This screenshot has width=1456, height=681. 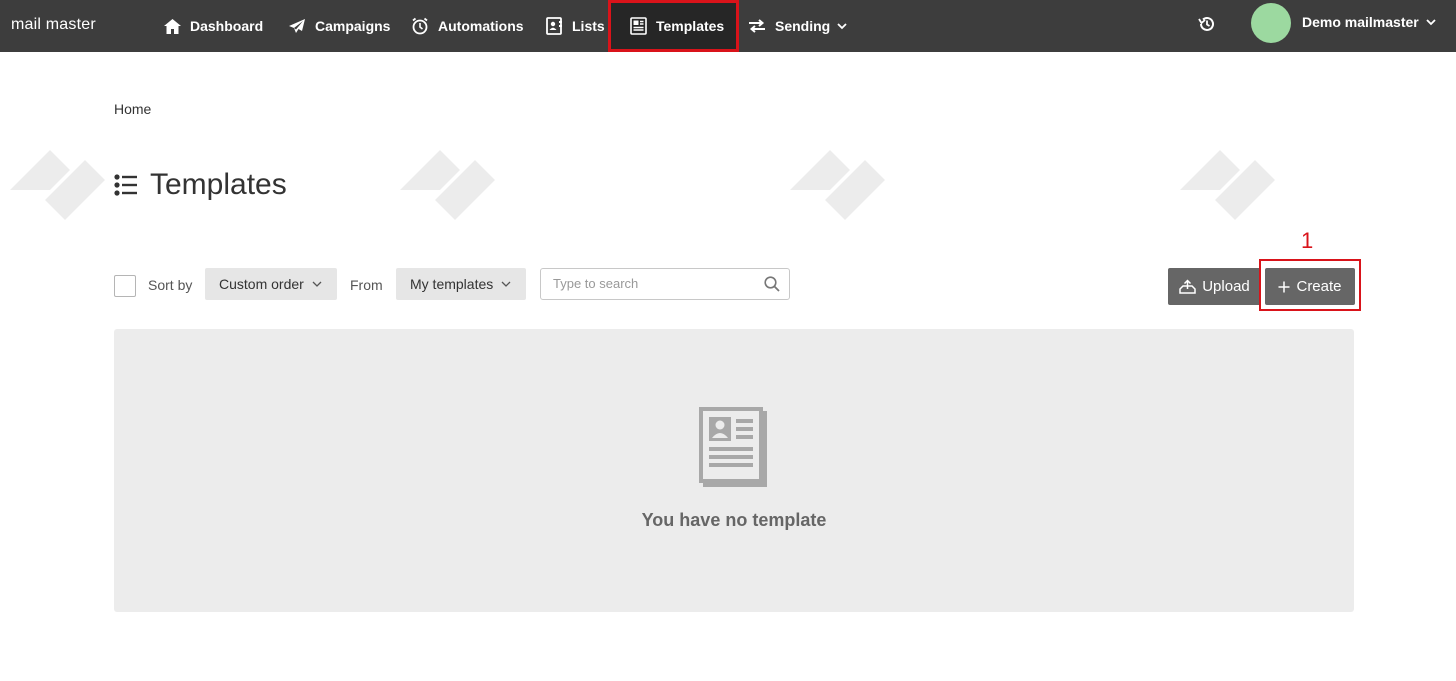 I want to click on user-menu: Demo mailmaster, so click(x=1369, y=22).